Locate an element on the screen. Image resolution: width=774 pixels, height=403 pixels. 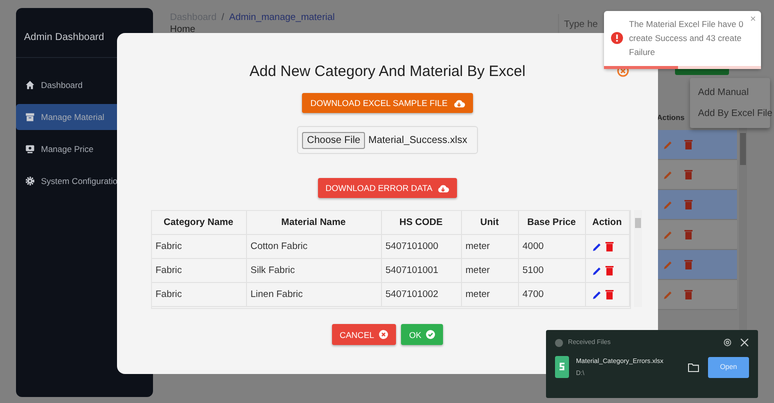
download-error-button: DOWNLOAD ERROR DATA is located at coordinates (388, 188).